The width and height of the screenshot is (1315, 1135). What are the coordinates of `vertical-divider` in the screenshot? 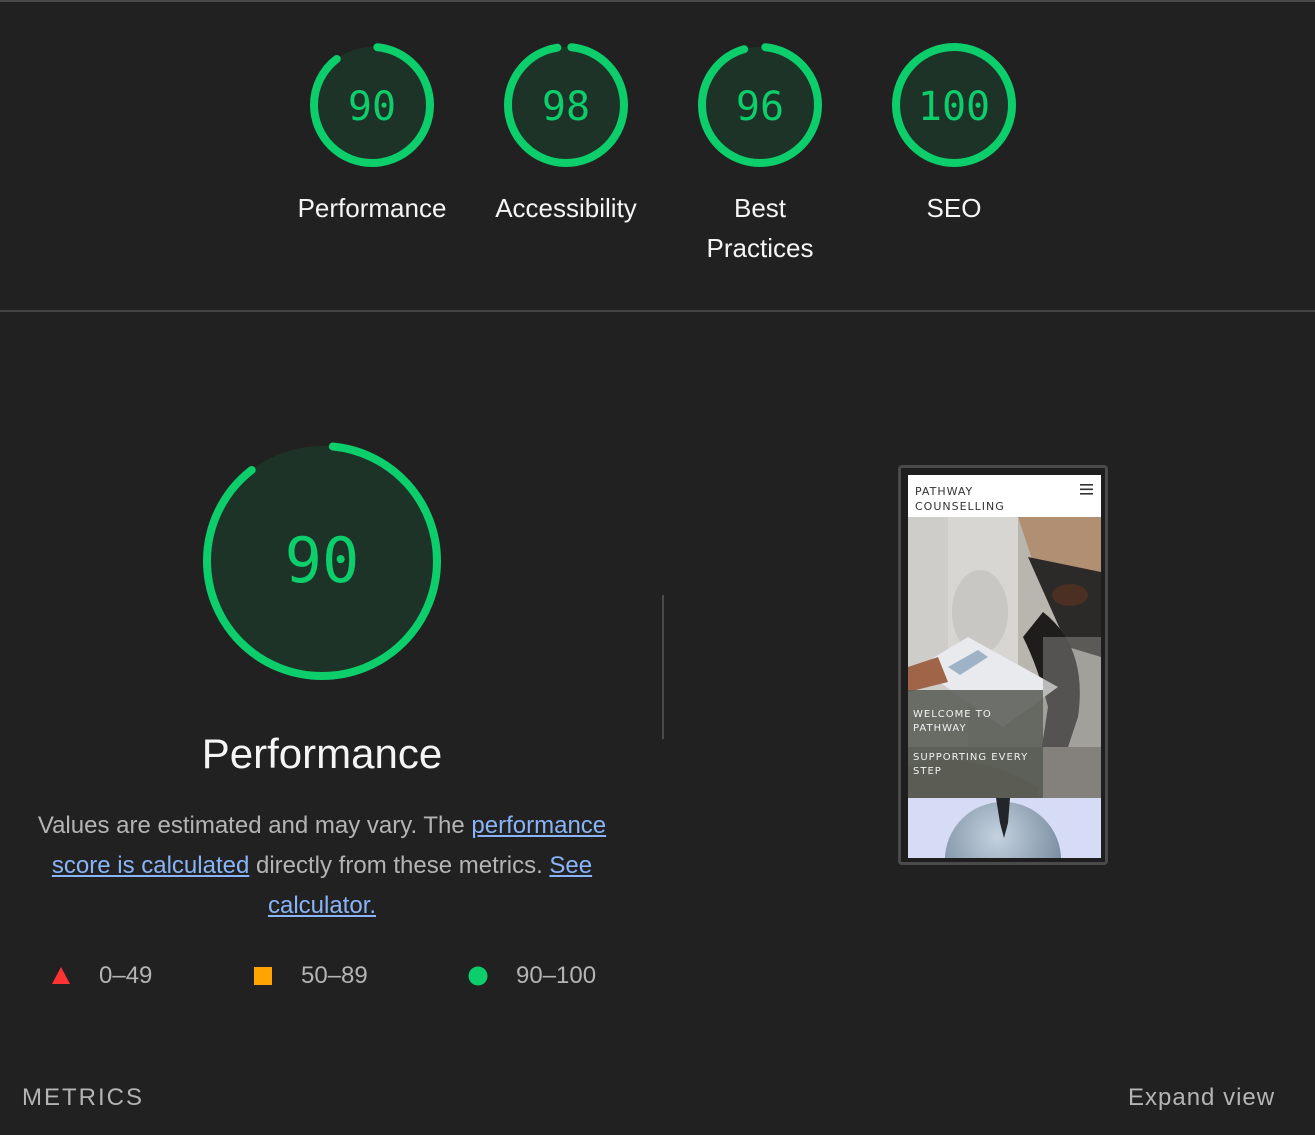 It's located at (663, 667).